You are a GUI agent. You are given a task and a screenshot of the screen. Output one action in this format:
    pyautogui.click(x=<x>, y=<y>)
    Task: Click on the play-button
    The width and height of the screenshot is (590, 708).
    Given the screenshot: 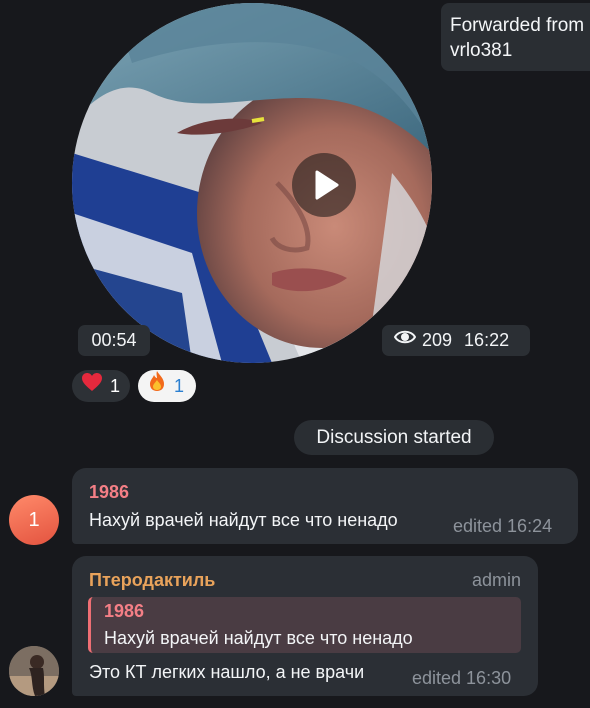 What is the action you would take?
    pyautogui.click(x=324, y=185)
    